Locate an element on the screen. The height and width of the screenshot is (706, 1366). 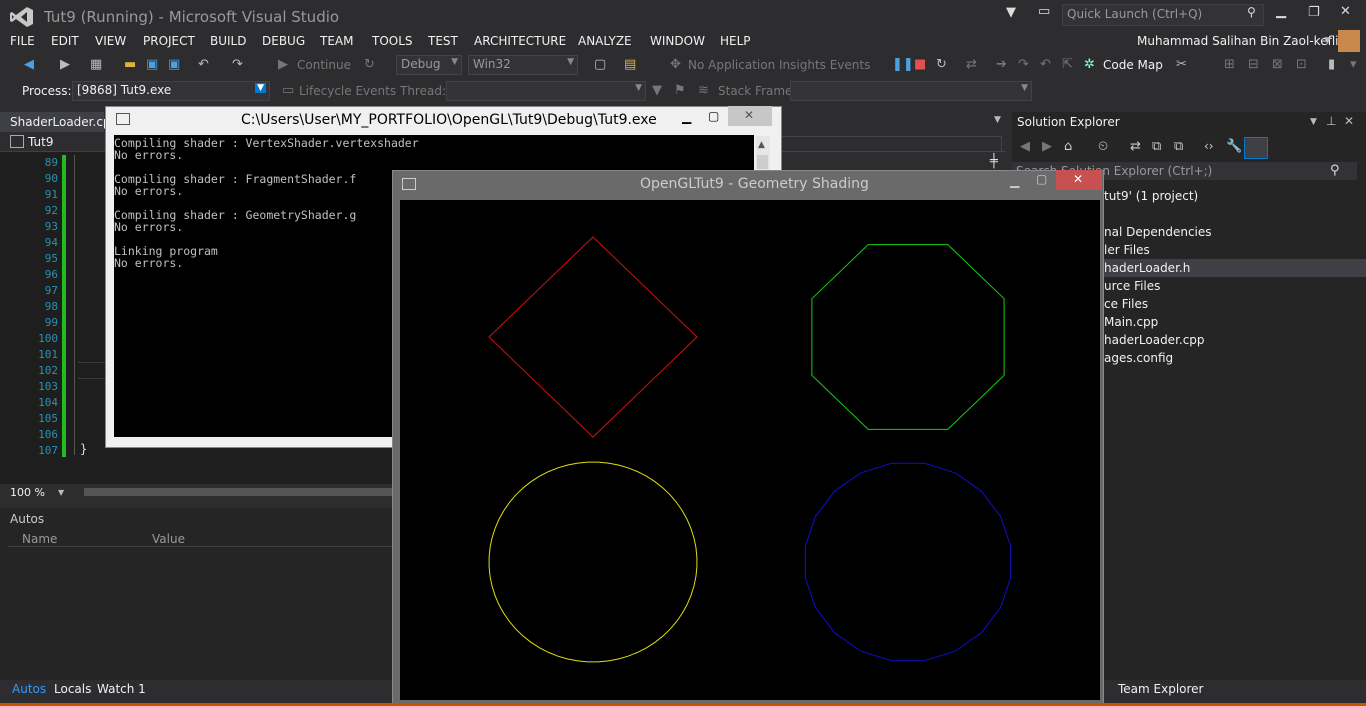
se-back-icon: ◀ is located at coordinates (1025, 146).